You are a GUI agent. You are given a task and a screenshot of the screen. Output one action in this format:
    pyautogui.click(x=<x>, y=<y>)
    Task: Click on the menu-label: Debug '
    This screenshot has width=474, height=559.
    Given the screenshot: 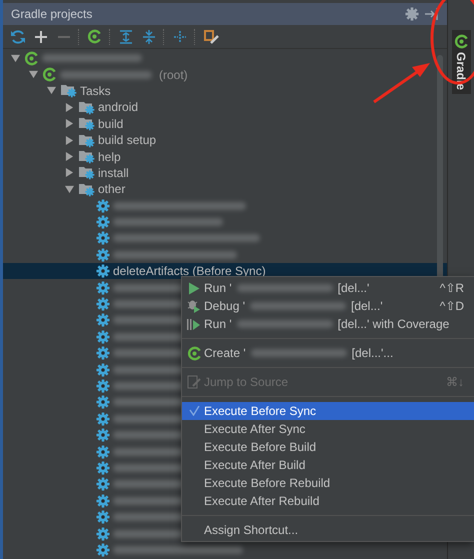 What is the action you would take?
    pyautogui.click(x=224, y=306)
    